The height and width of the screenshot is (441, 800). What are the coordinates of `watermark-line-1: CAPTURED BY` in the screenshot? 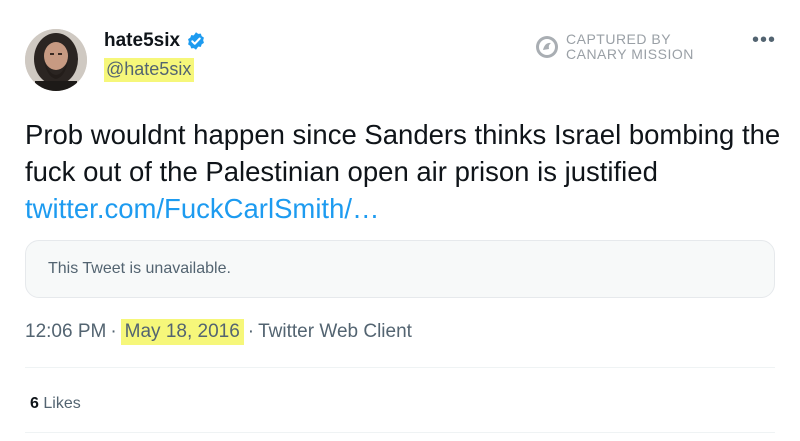 It's located at (619, 39).